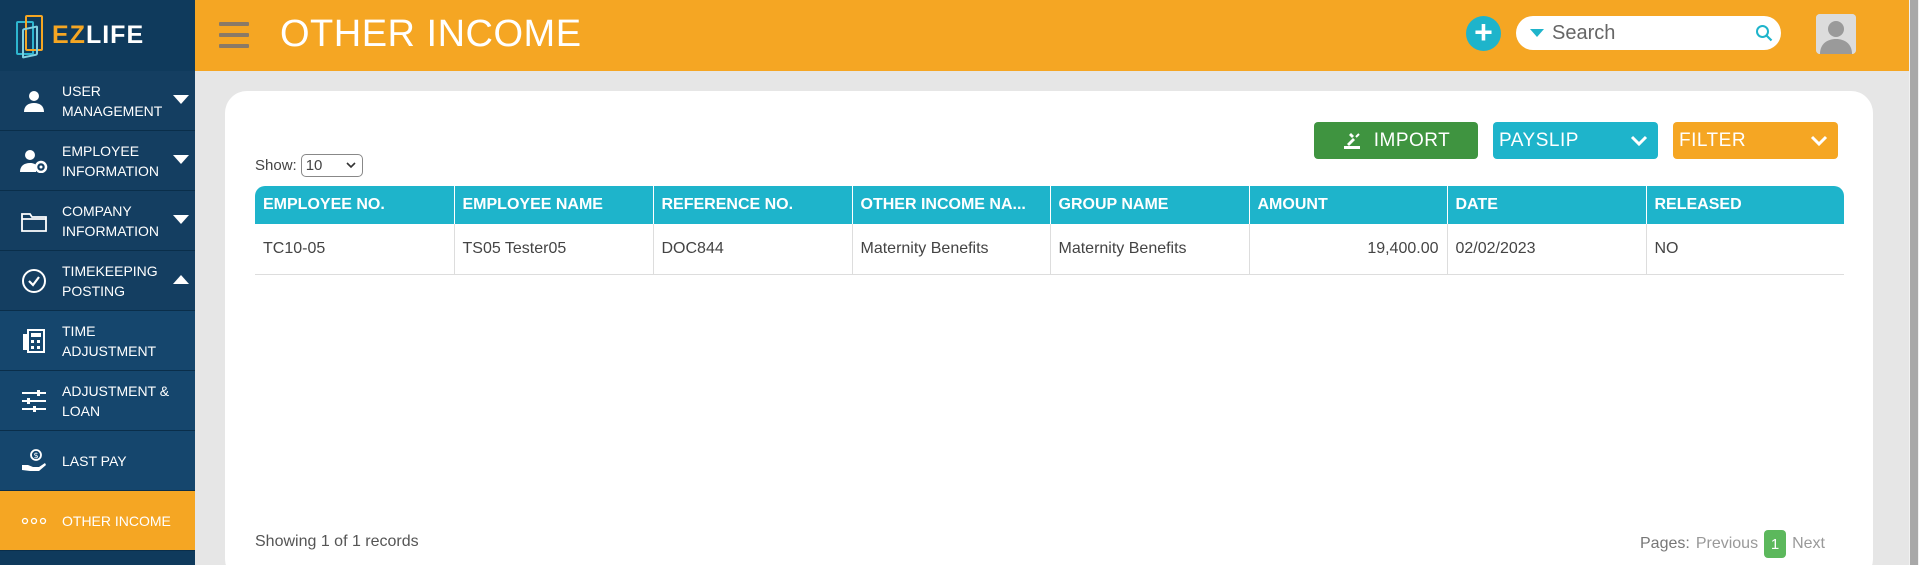 The width and height of the screenshot is (1919, 565). What do you see at coordinates (34, 401) in the screenshot?
I see `sliders-icon` at bounding box center [34, 401].